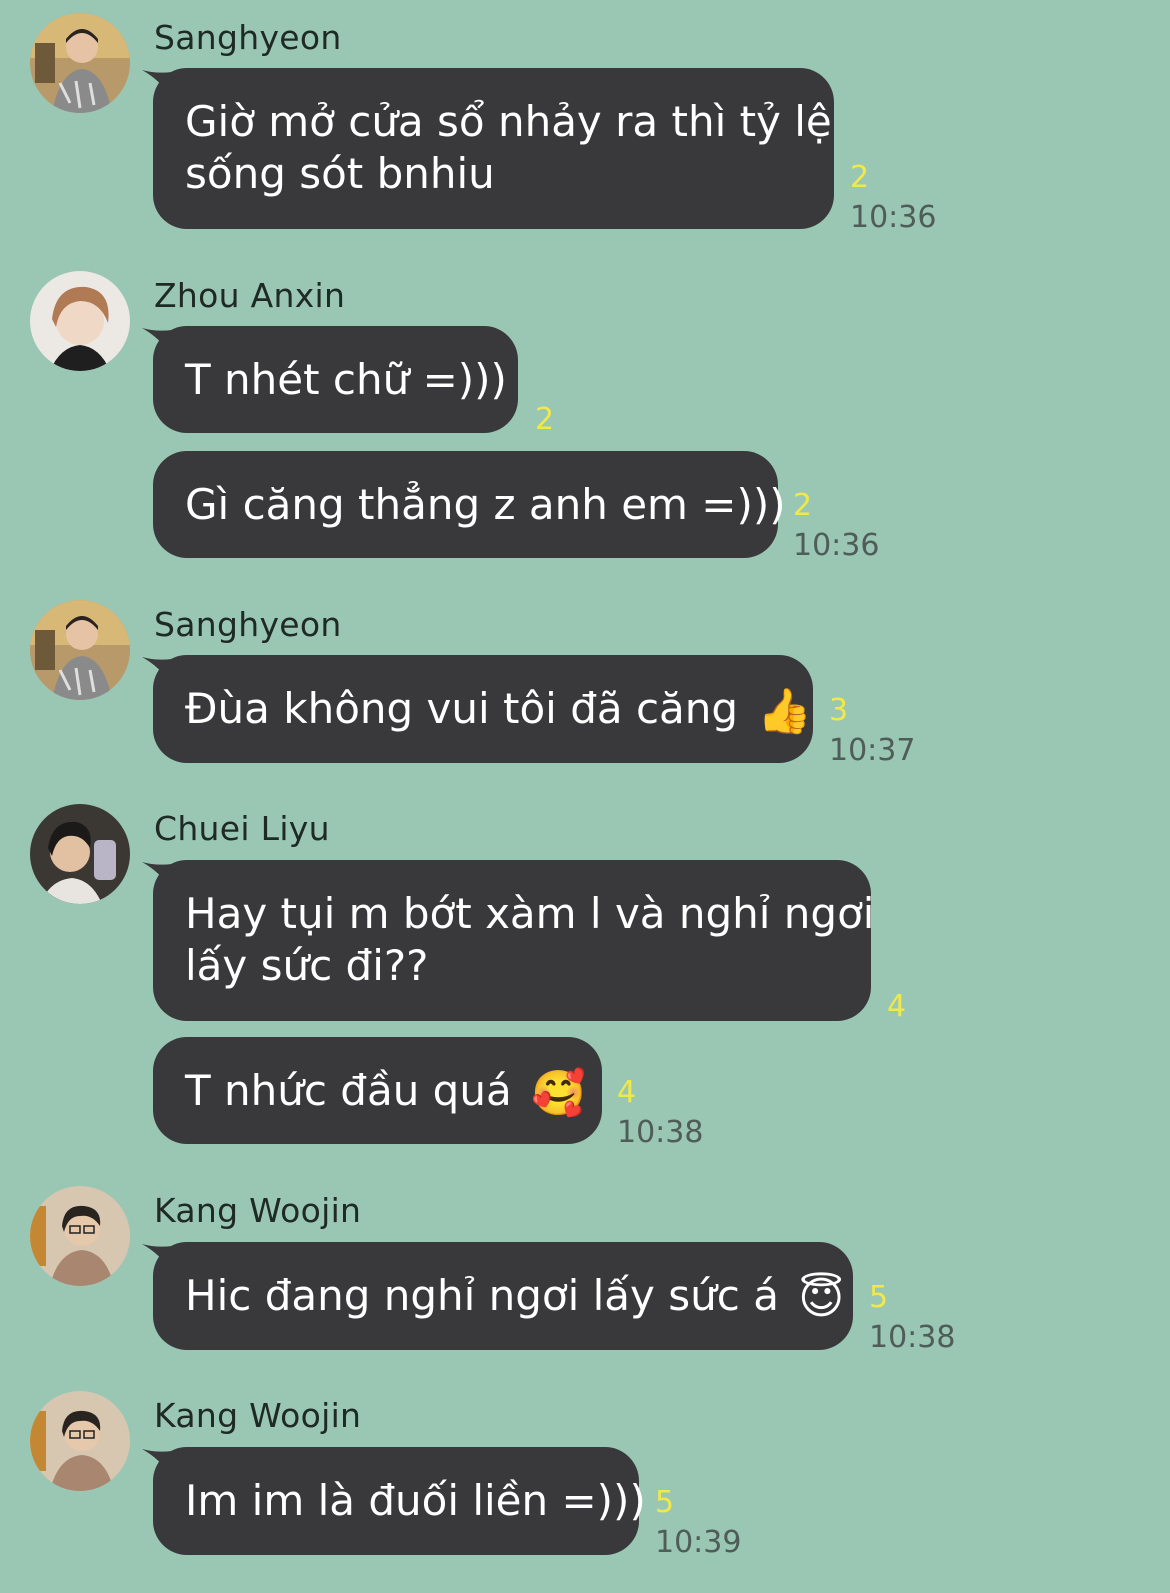 The height and width of the screenshot is (1593, 1170). I want to click on message-text-line: sống sót bnhiu, so click(340, 173).